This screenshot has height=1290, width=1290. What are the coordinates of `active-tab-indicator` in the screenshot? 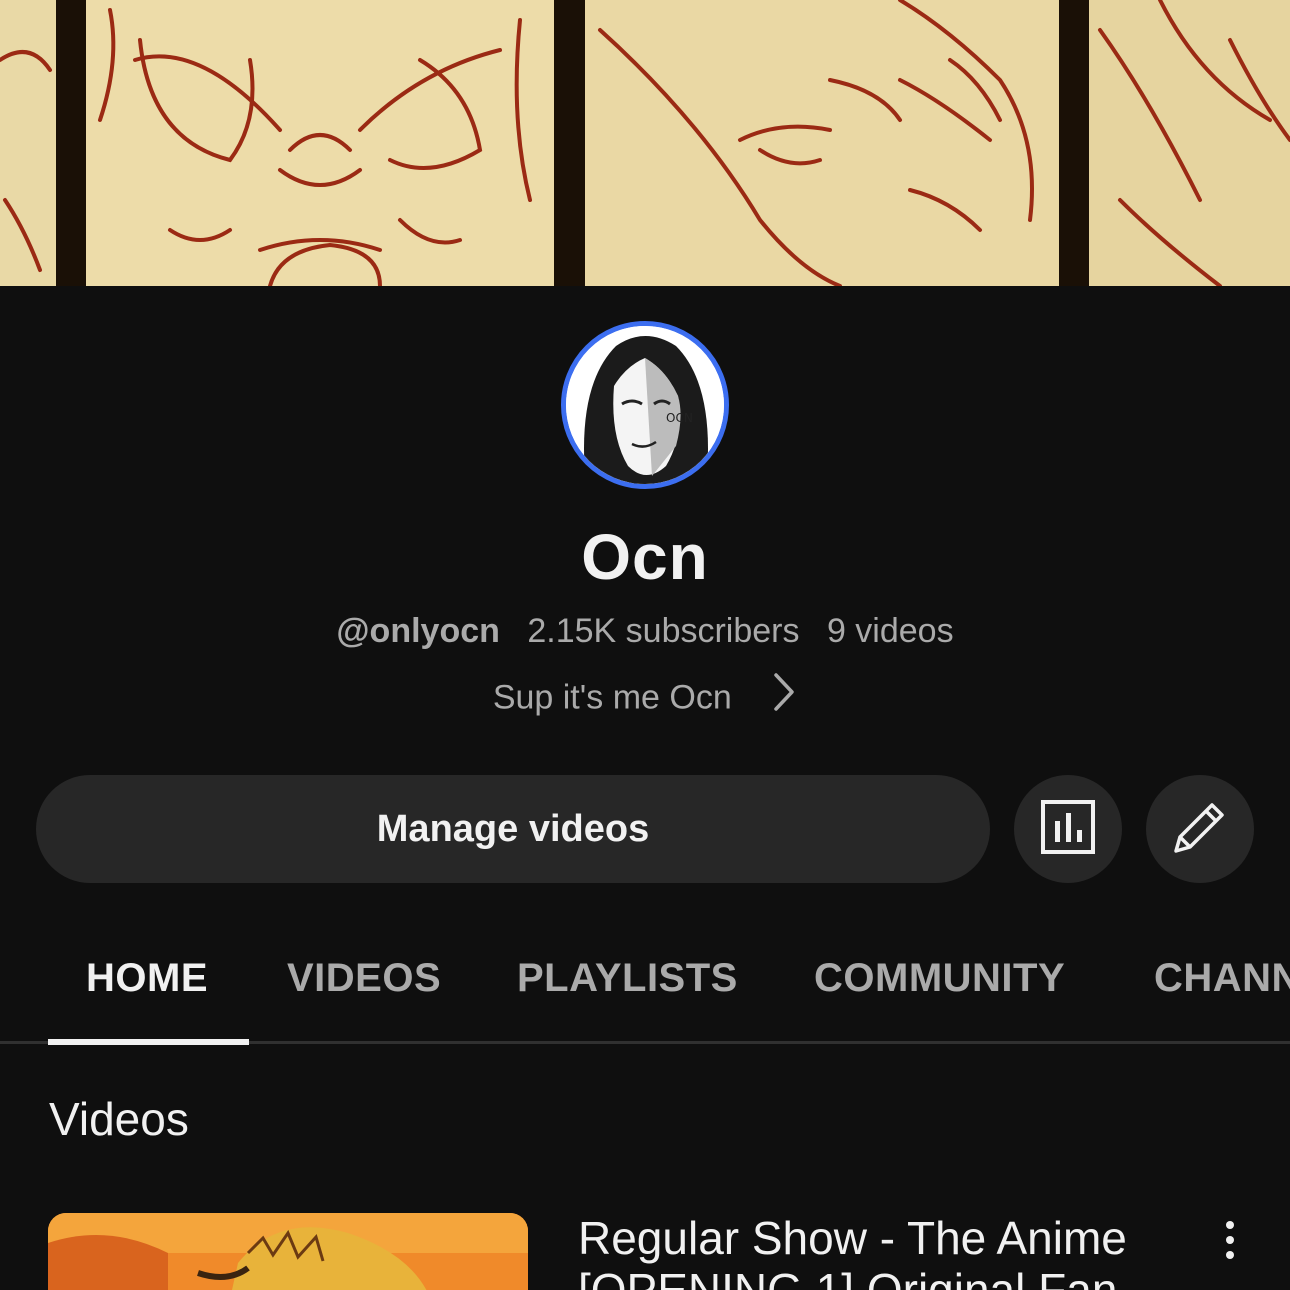 It's located at (148, 1042).